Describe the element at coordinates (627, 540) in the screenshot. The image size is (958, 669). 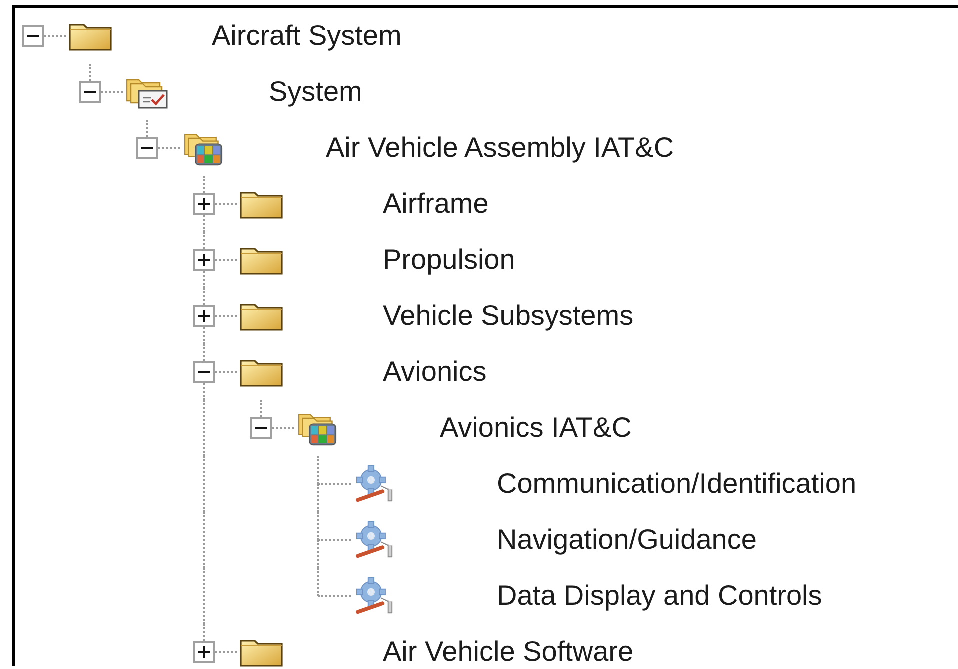
I see `tree-item-label: Navigation/Guidance` at that location.